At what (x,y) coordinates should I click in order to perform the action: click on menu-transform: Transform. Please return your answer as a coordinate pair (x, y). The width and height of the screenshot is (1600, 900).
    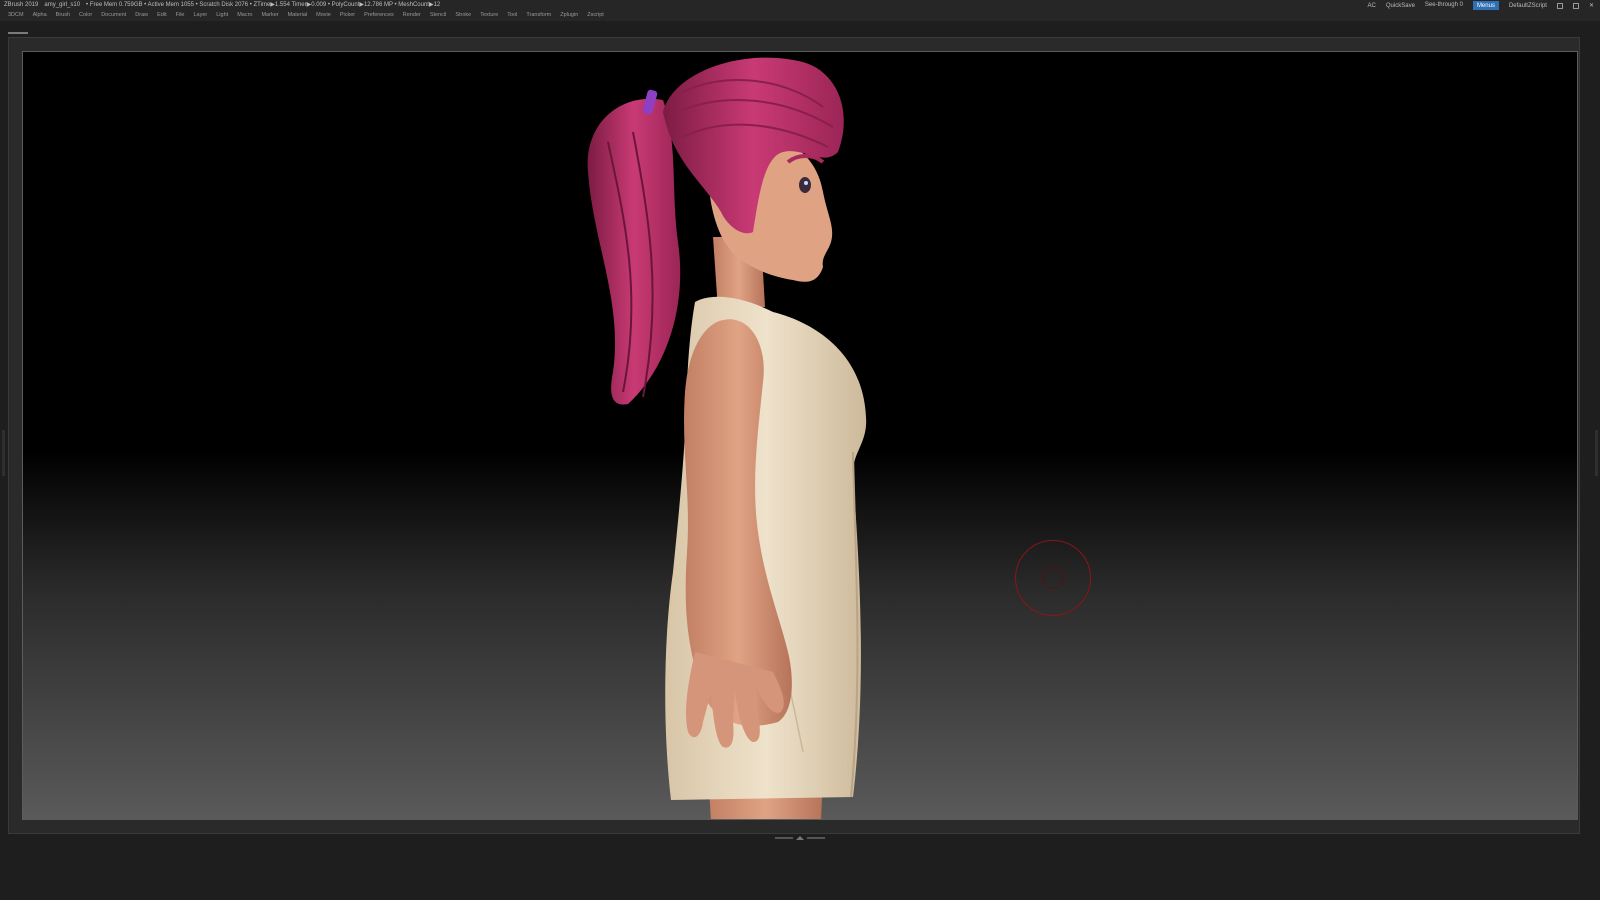
    Looking at the image, I should click on (538, 15).